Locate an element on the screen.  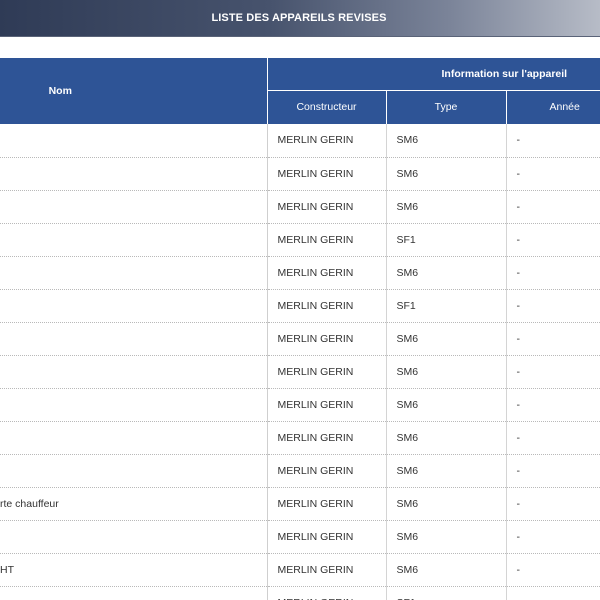
title-bar: LISTE DES APPAREILS REVISES is located at coordinates (300, 18).